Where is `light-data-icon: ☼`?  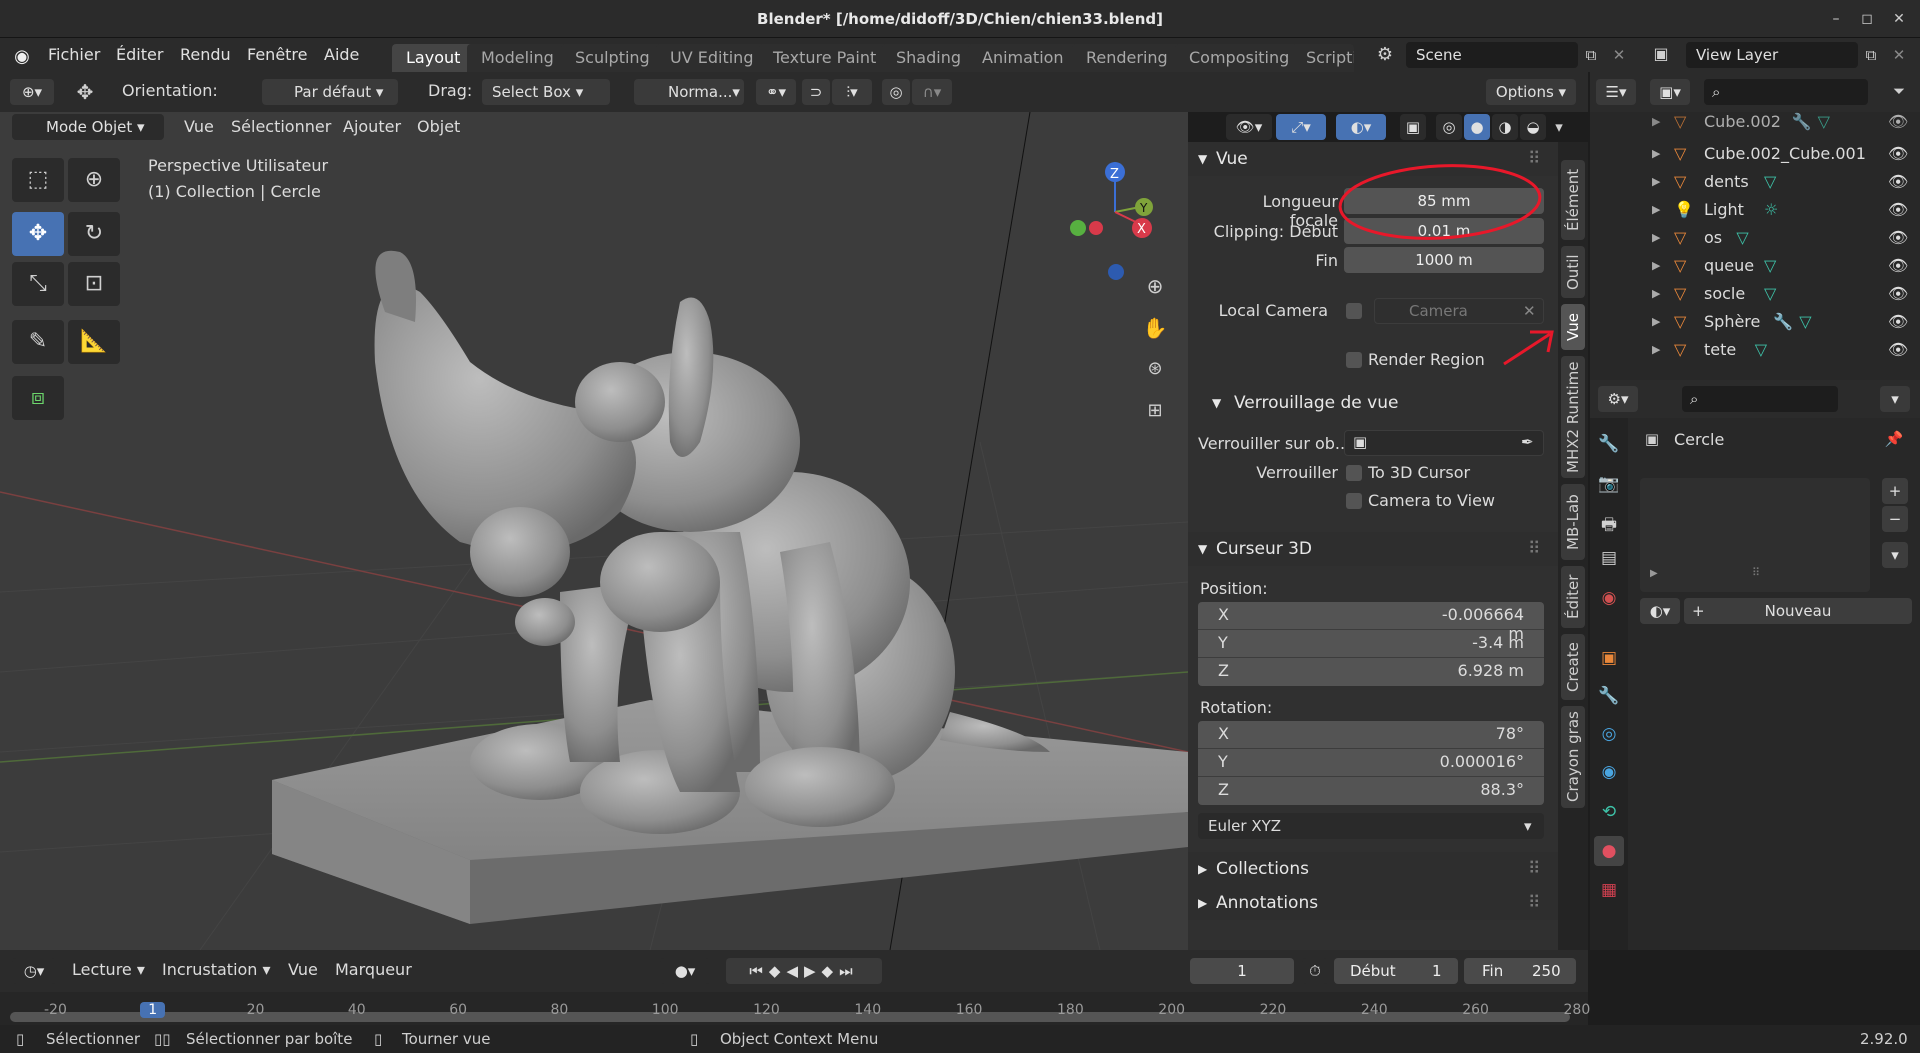 light-data-icon: ☼ is located at coordinates (1771, 210).